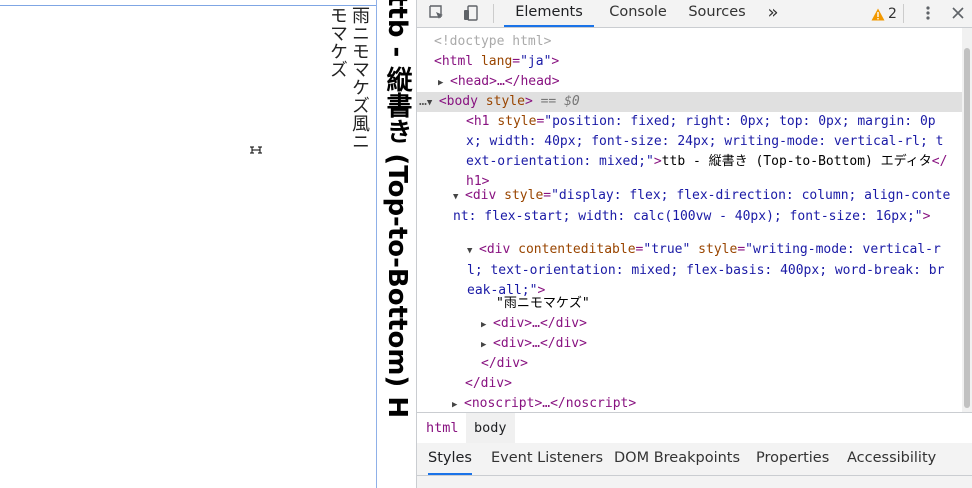 The width and height of the screenshot is (972, 488). What do you see at coordinates (478, 121) in the screenshot?
I see `h1-tag: <h1` at bounding box center [478, 121].